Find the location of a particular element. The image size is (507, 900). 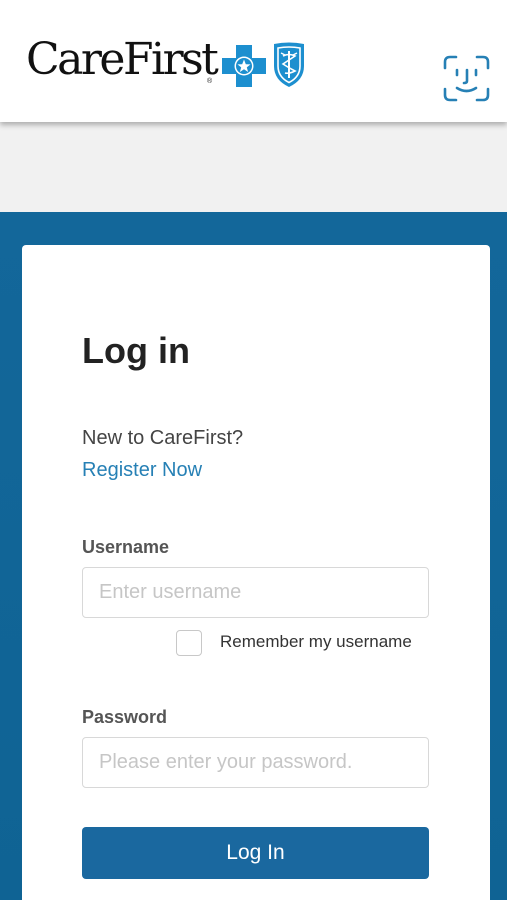

password-label: Password is located at coordinates (125, 717).